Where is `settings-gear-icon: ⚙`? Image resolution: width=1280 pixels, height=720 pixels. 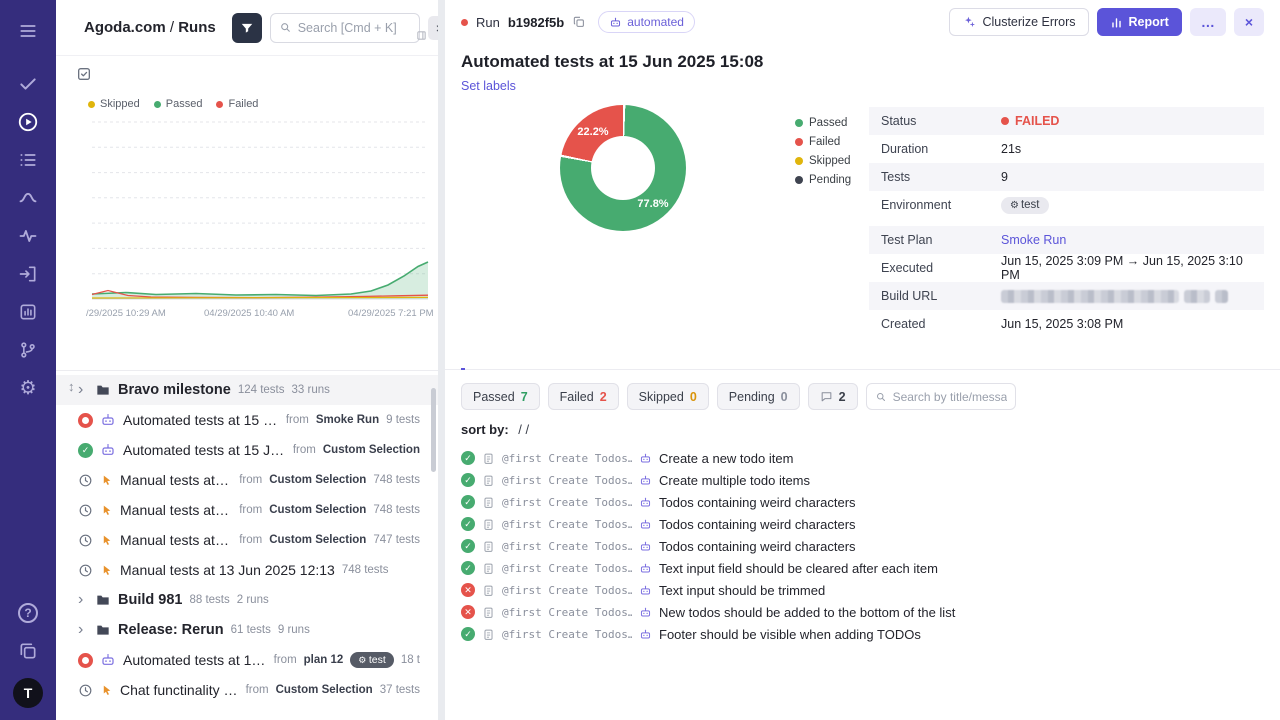 settings-gear-icon: ⚙ is located at coordinates (28, 388).